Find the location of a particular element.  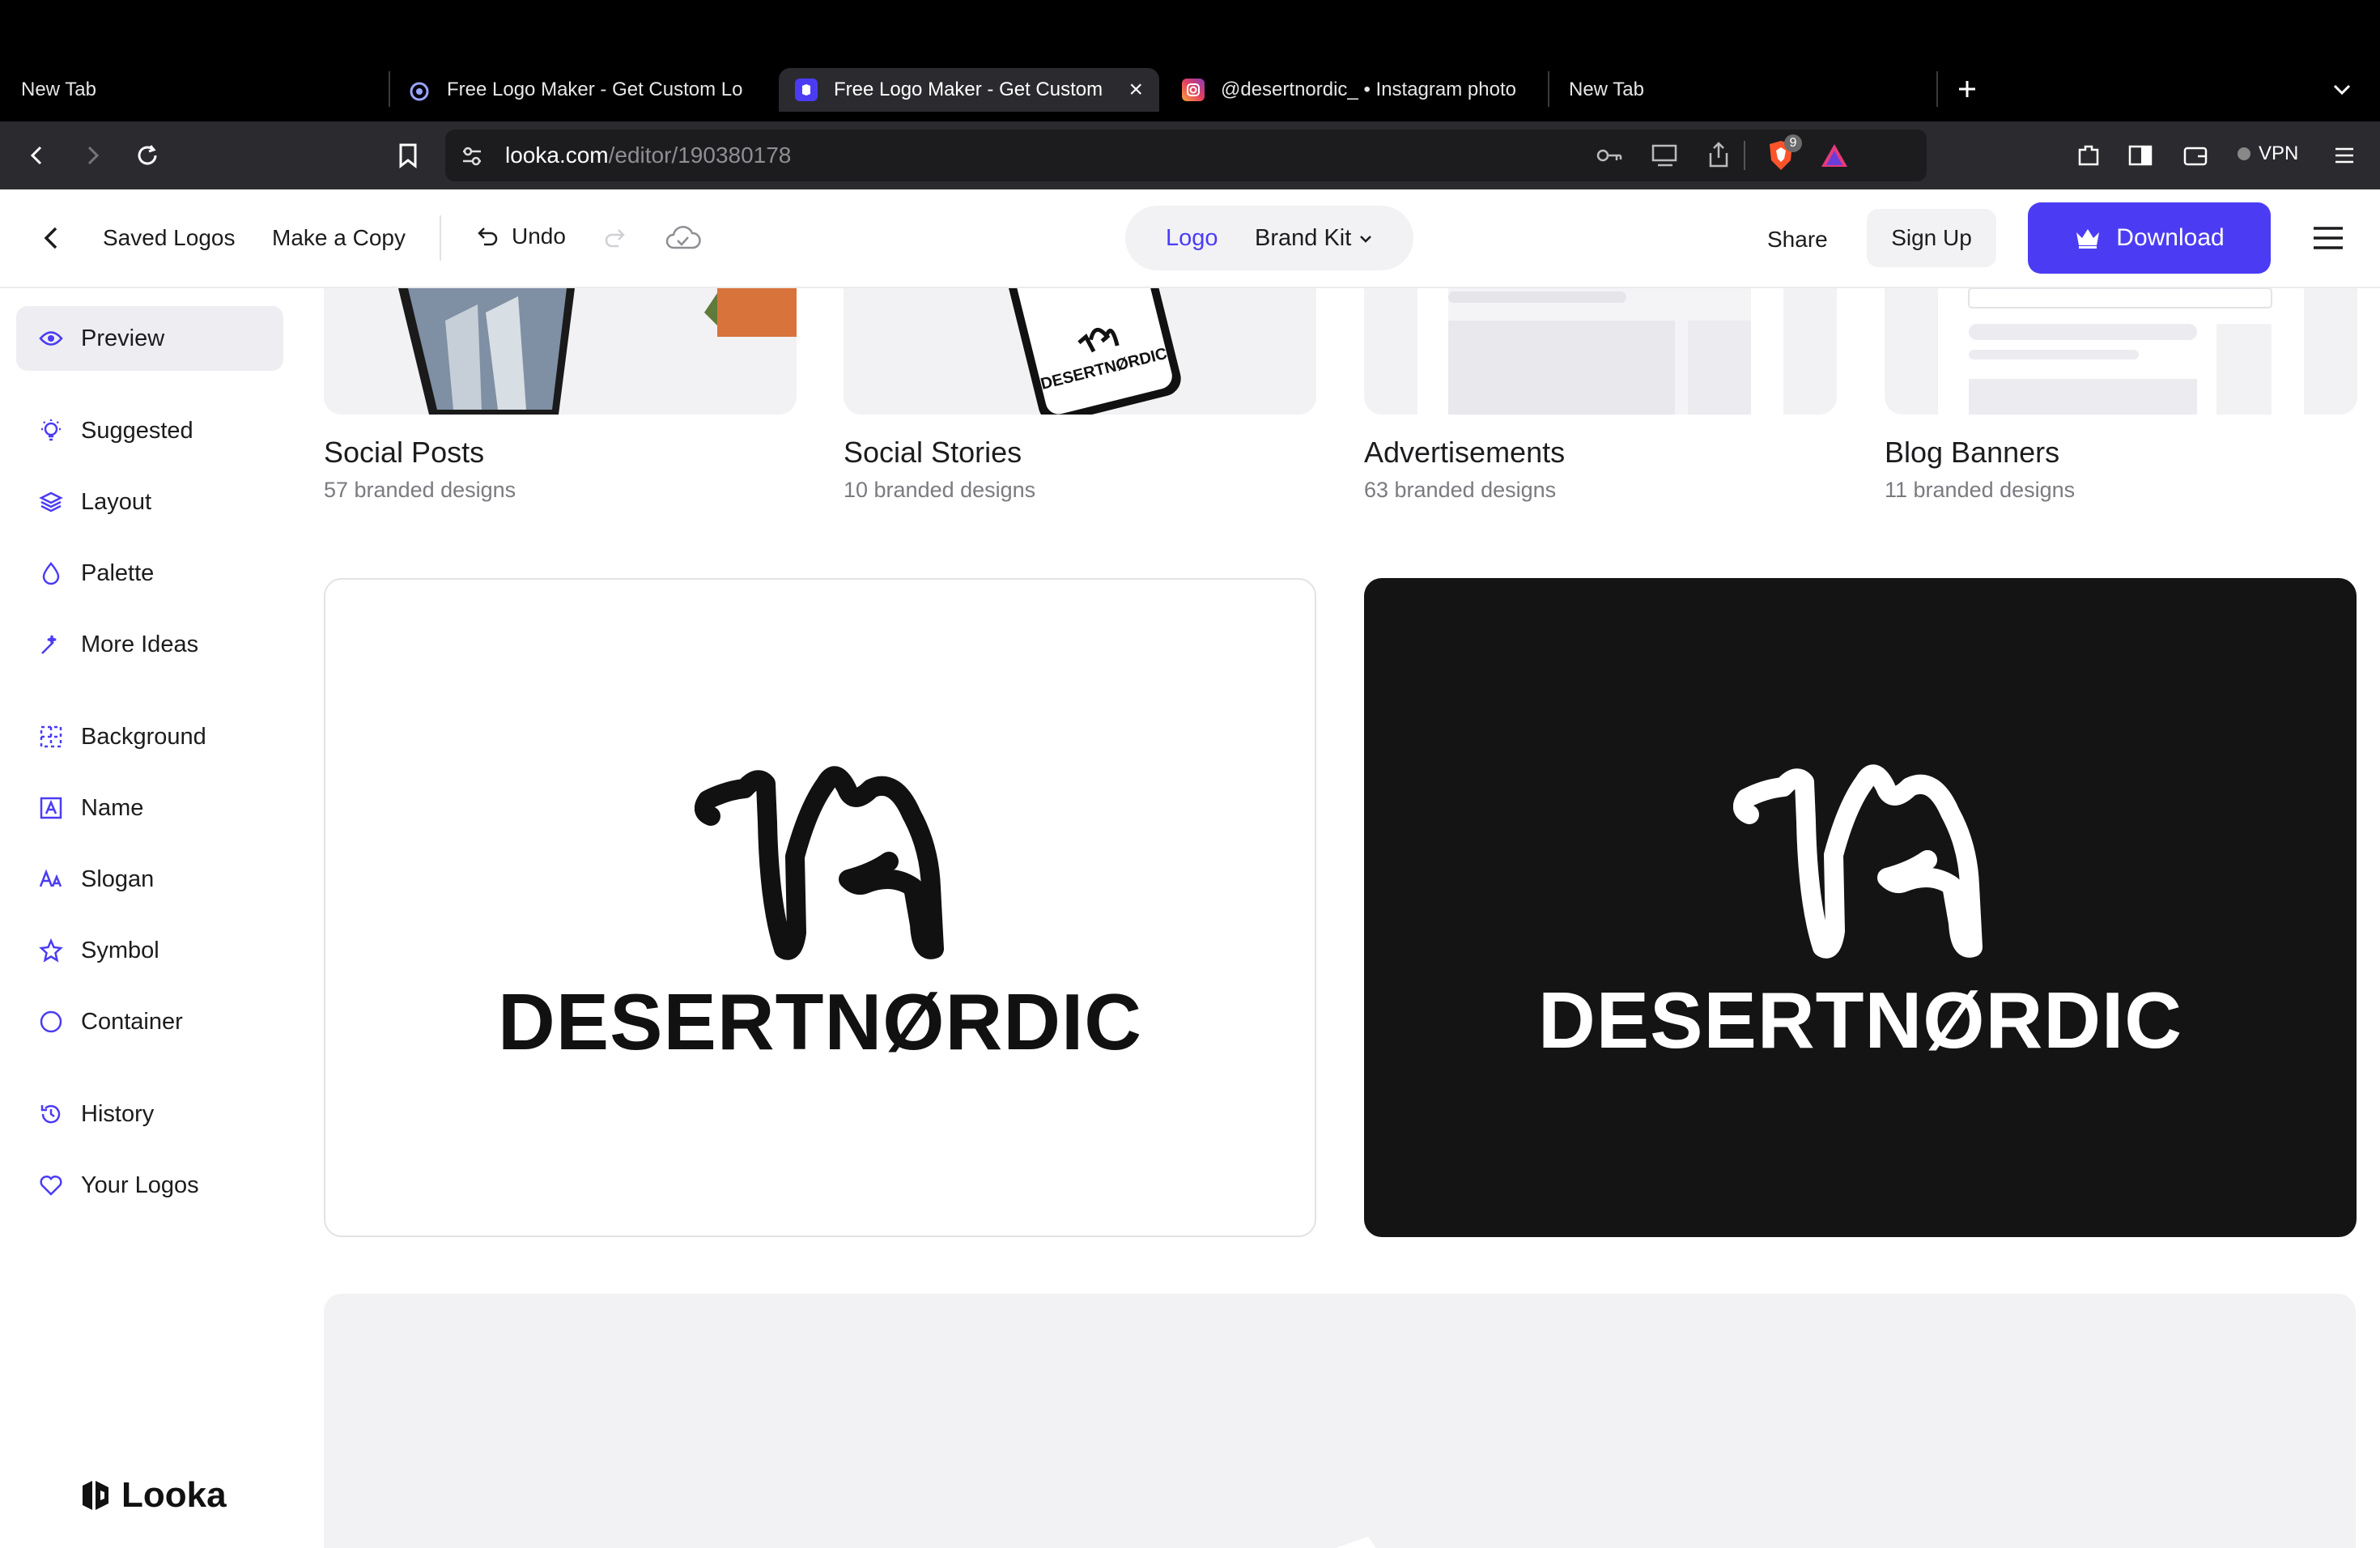

new-tab-plus-icon is located at coordinates (1967, 89).